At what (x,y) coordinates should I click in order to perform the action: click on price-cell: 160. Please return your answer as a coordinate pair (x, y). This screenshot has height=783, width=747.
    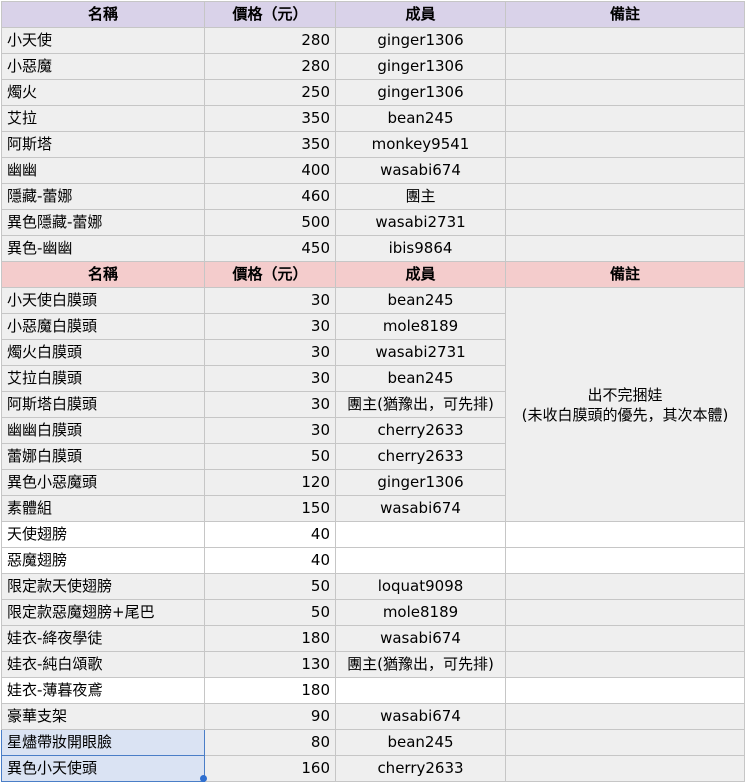
    Looking at the image, I should click on (270, 768).